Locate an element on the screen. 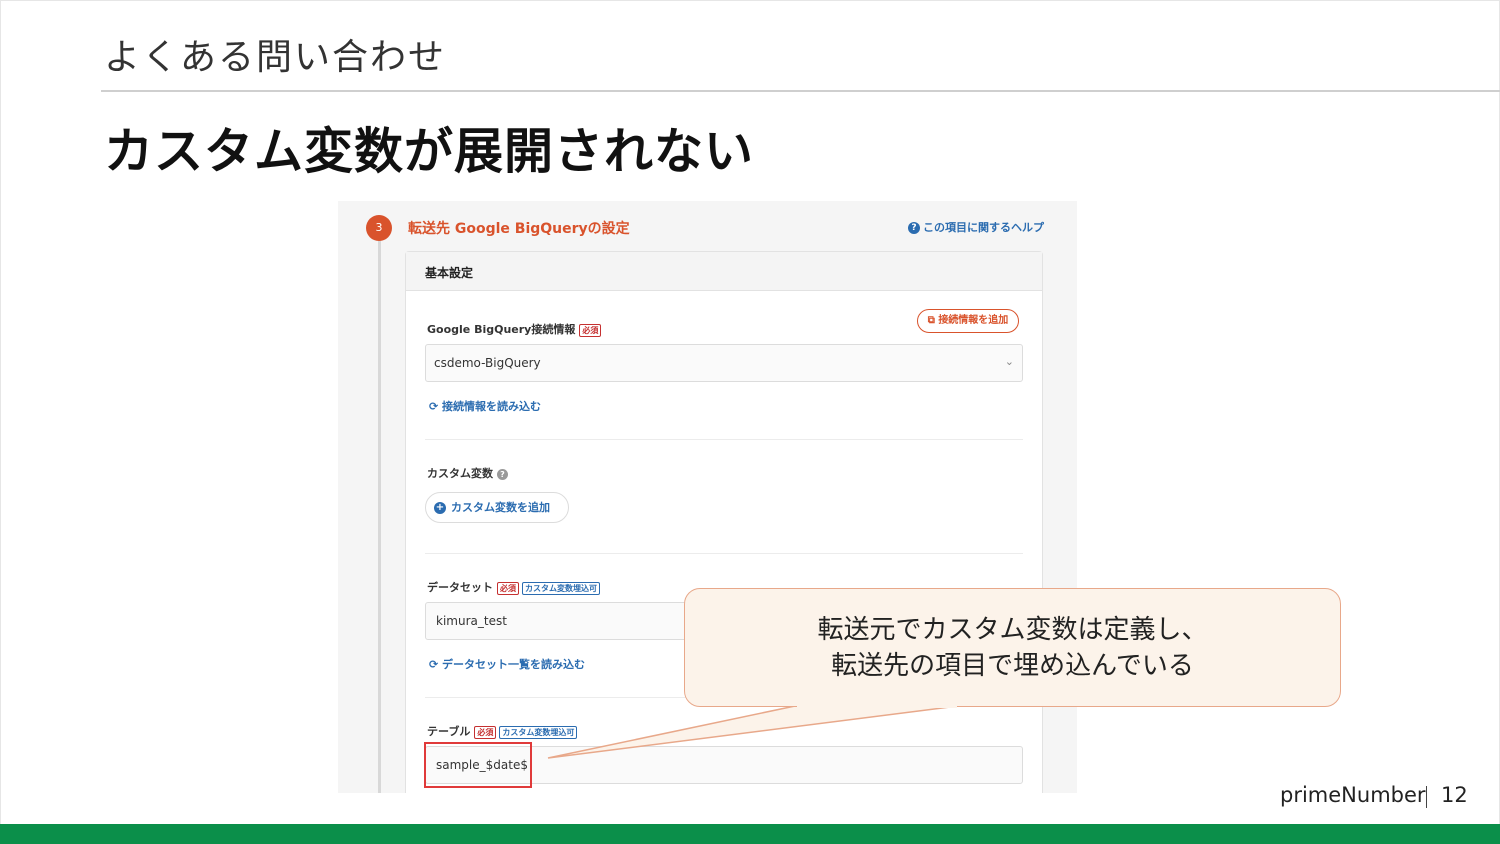  callout-line-2: 転送先の項目で埋め込んでいる is located at coordinates (1012, 666).